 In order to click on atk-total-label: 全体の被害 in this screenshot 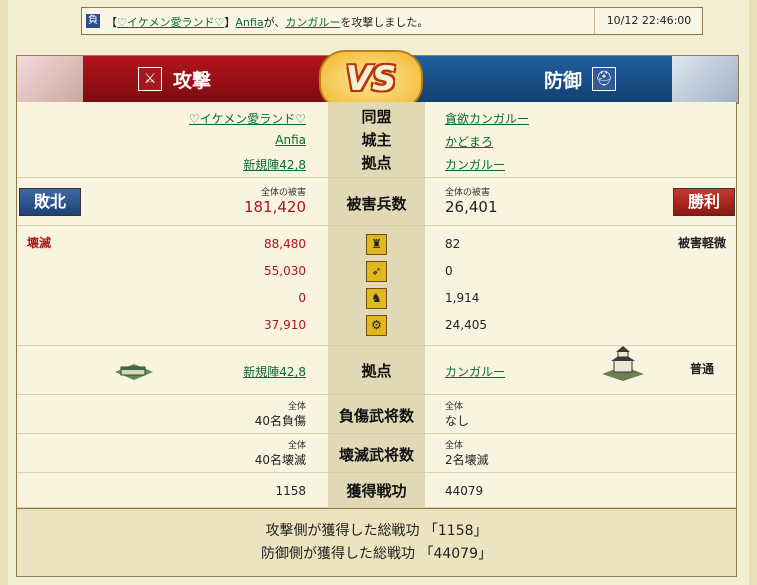, I will do `click(283, 193)`.